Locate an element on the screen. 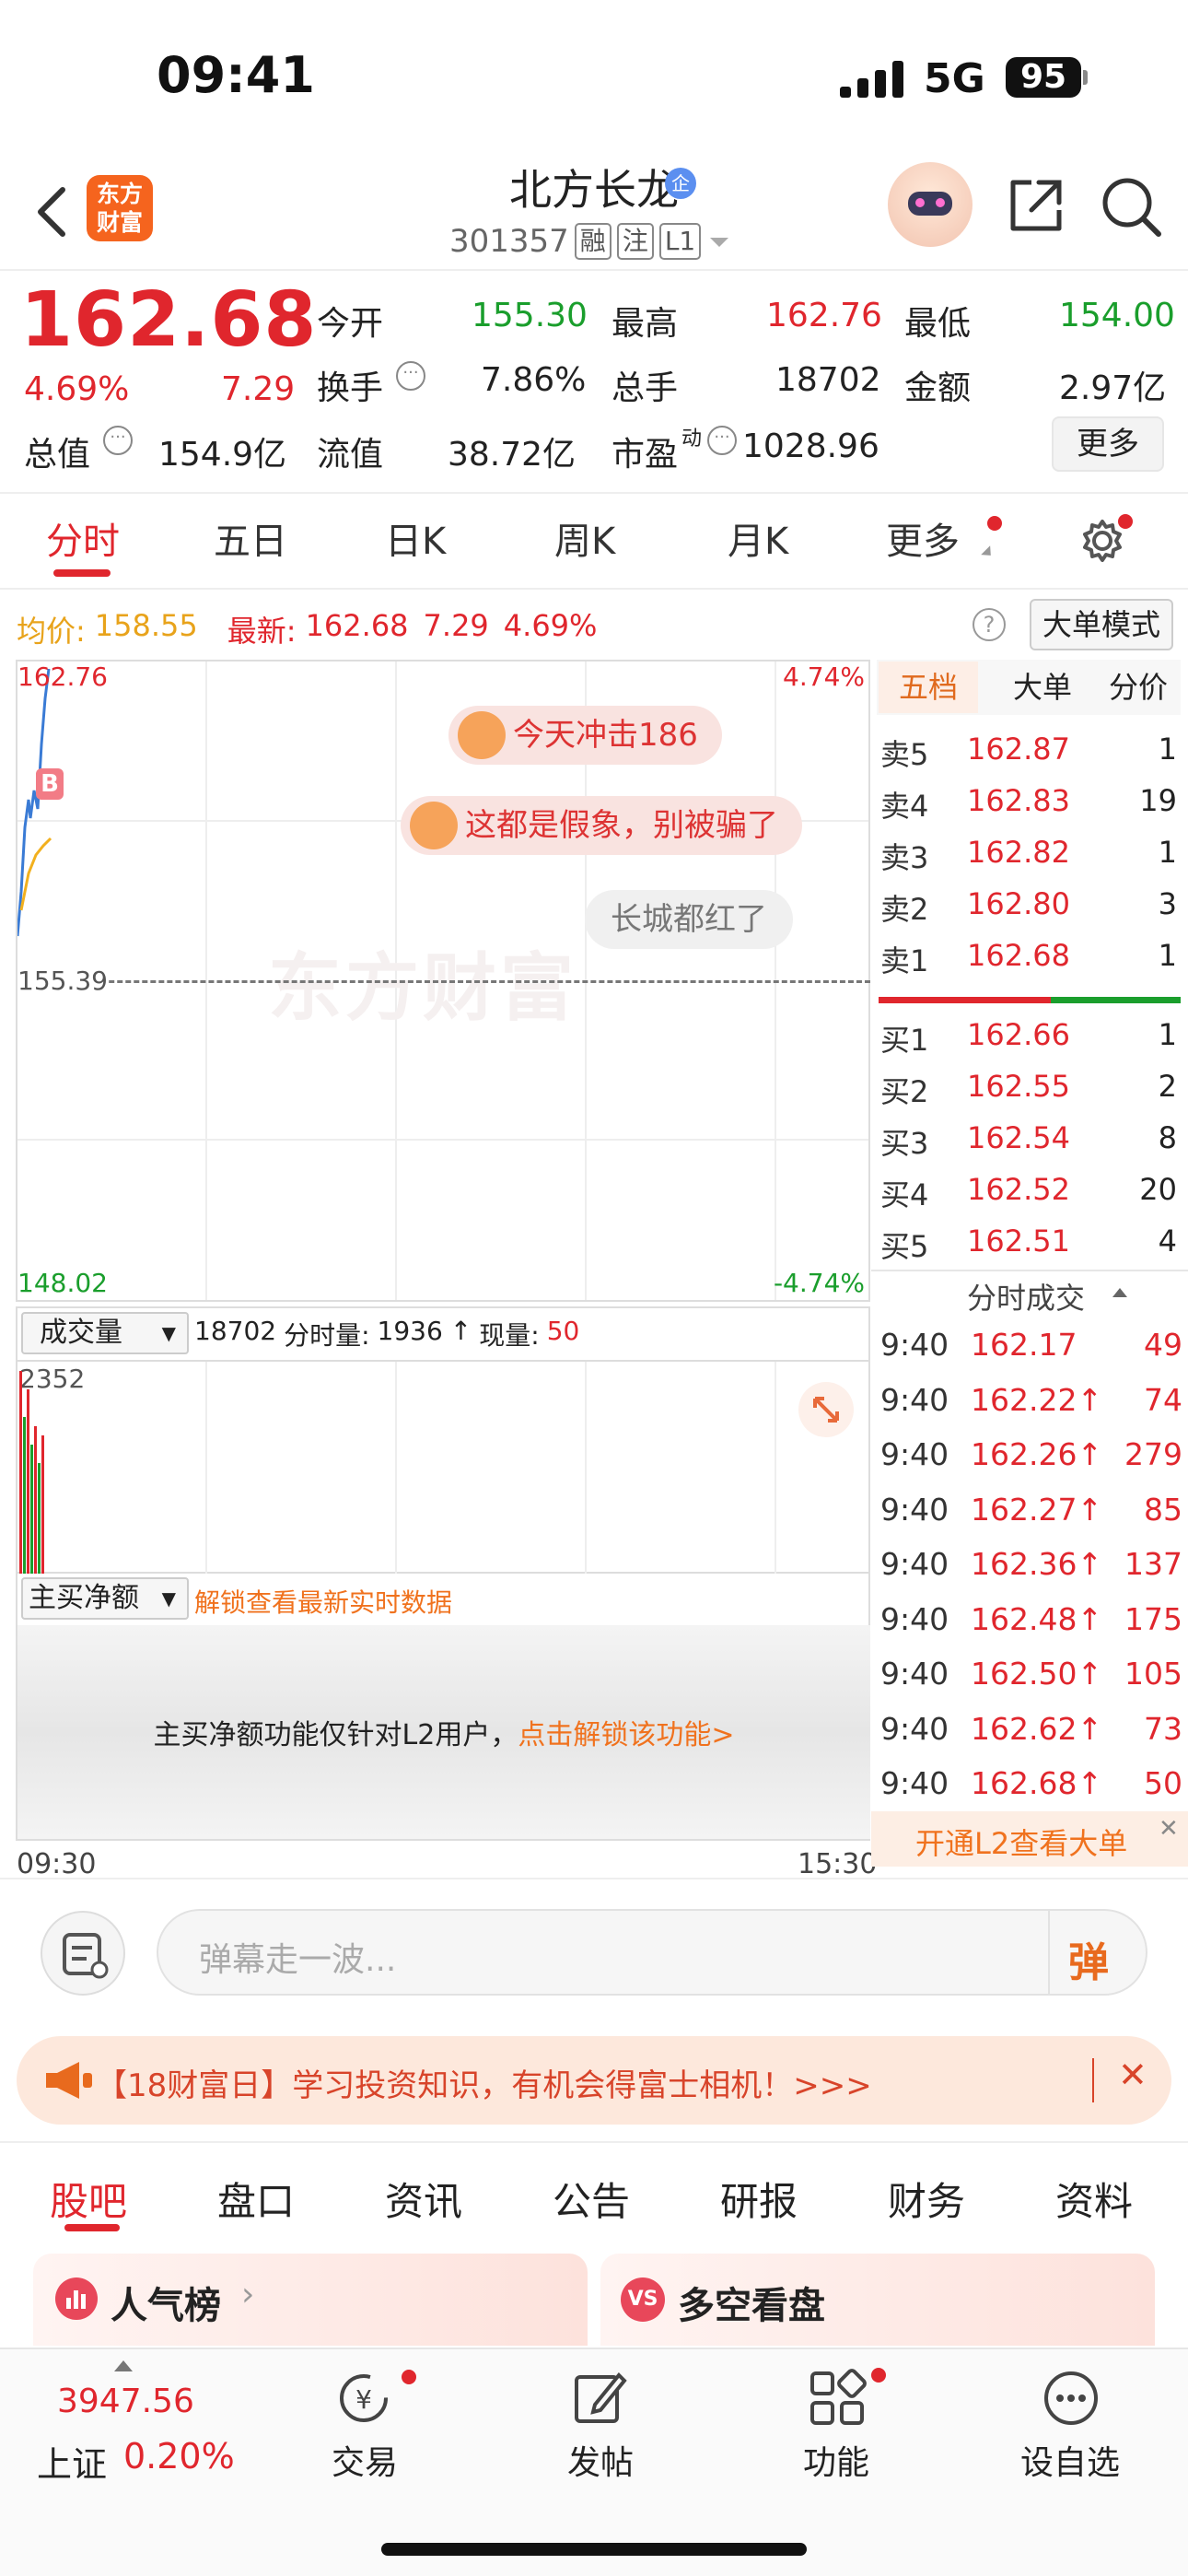 This screenshot has height=2576, width=1188. tag-registration: 注 is located at coordinates (635, 241).